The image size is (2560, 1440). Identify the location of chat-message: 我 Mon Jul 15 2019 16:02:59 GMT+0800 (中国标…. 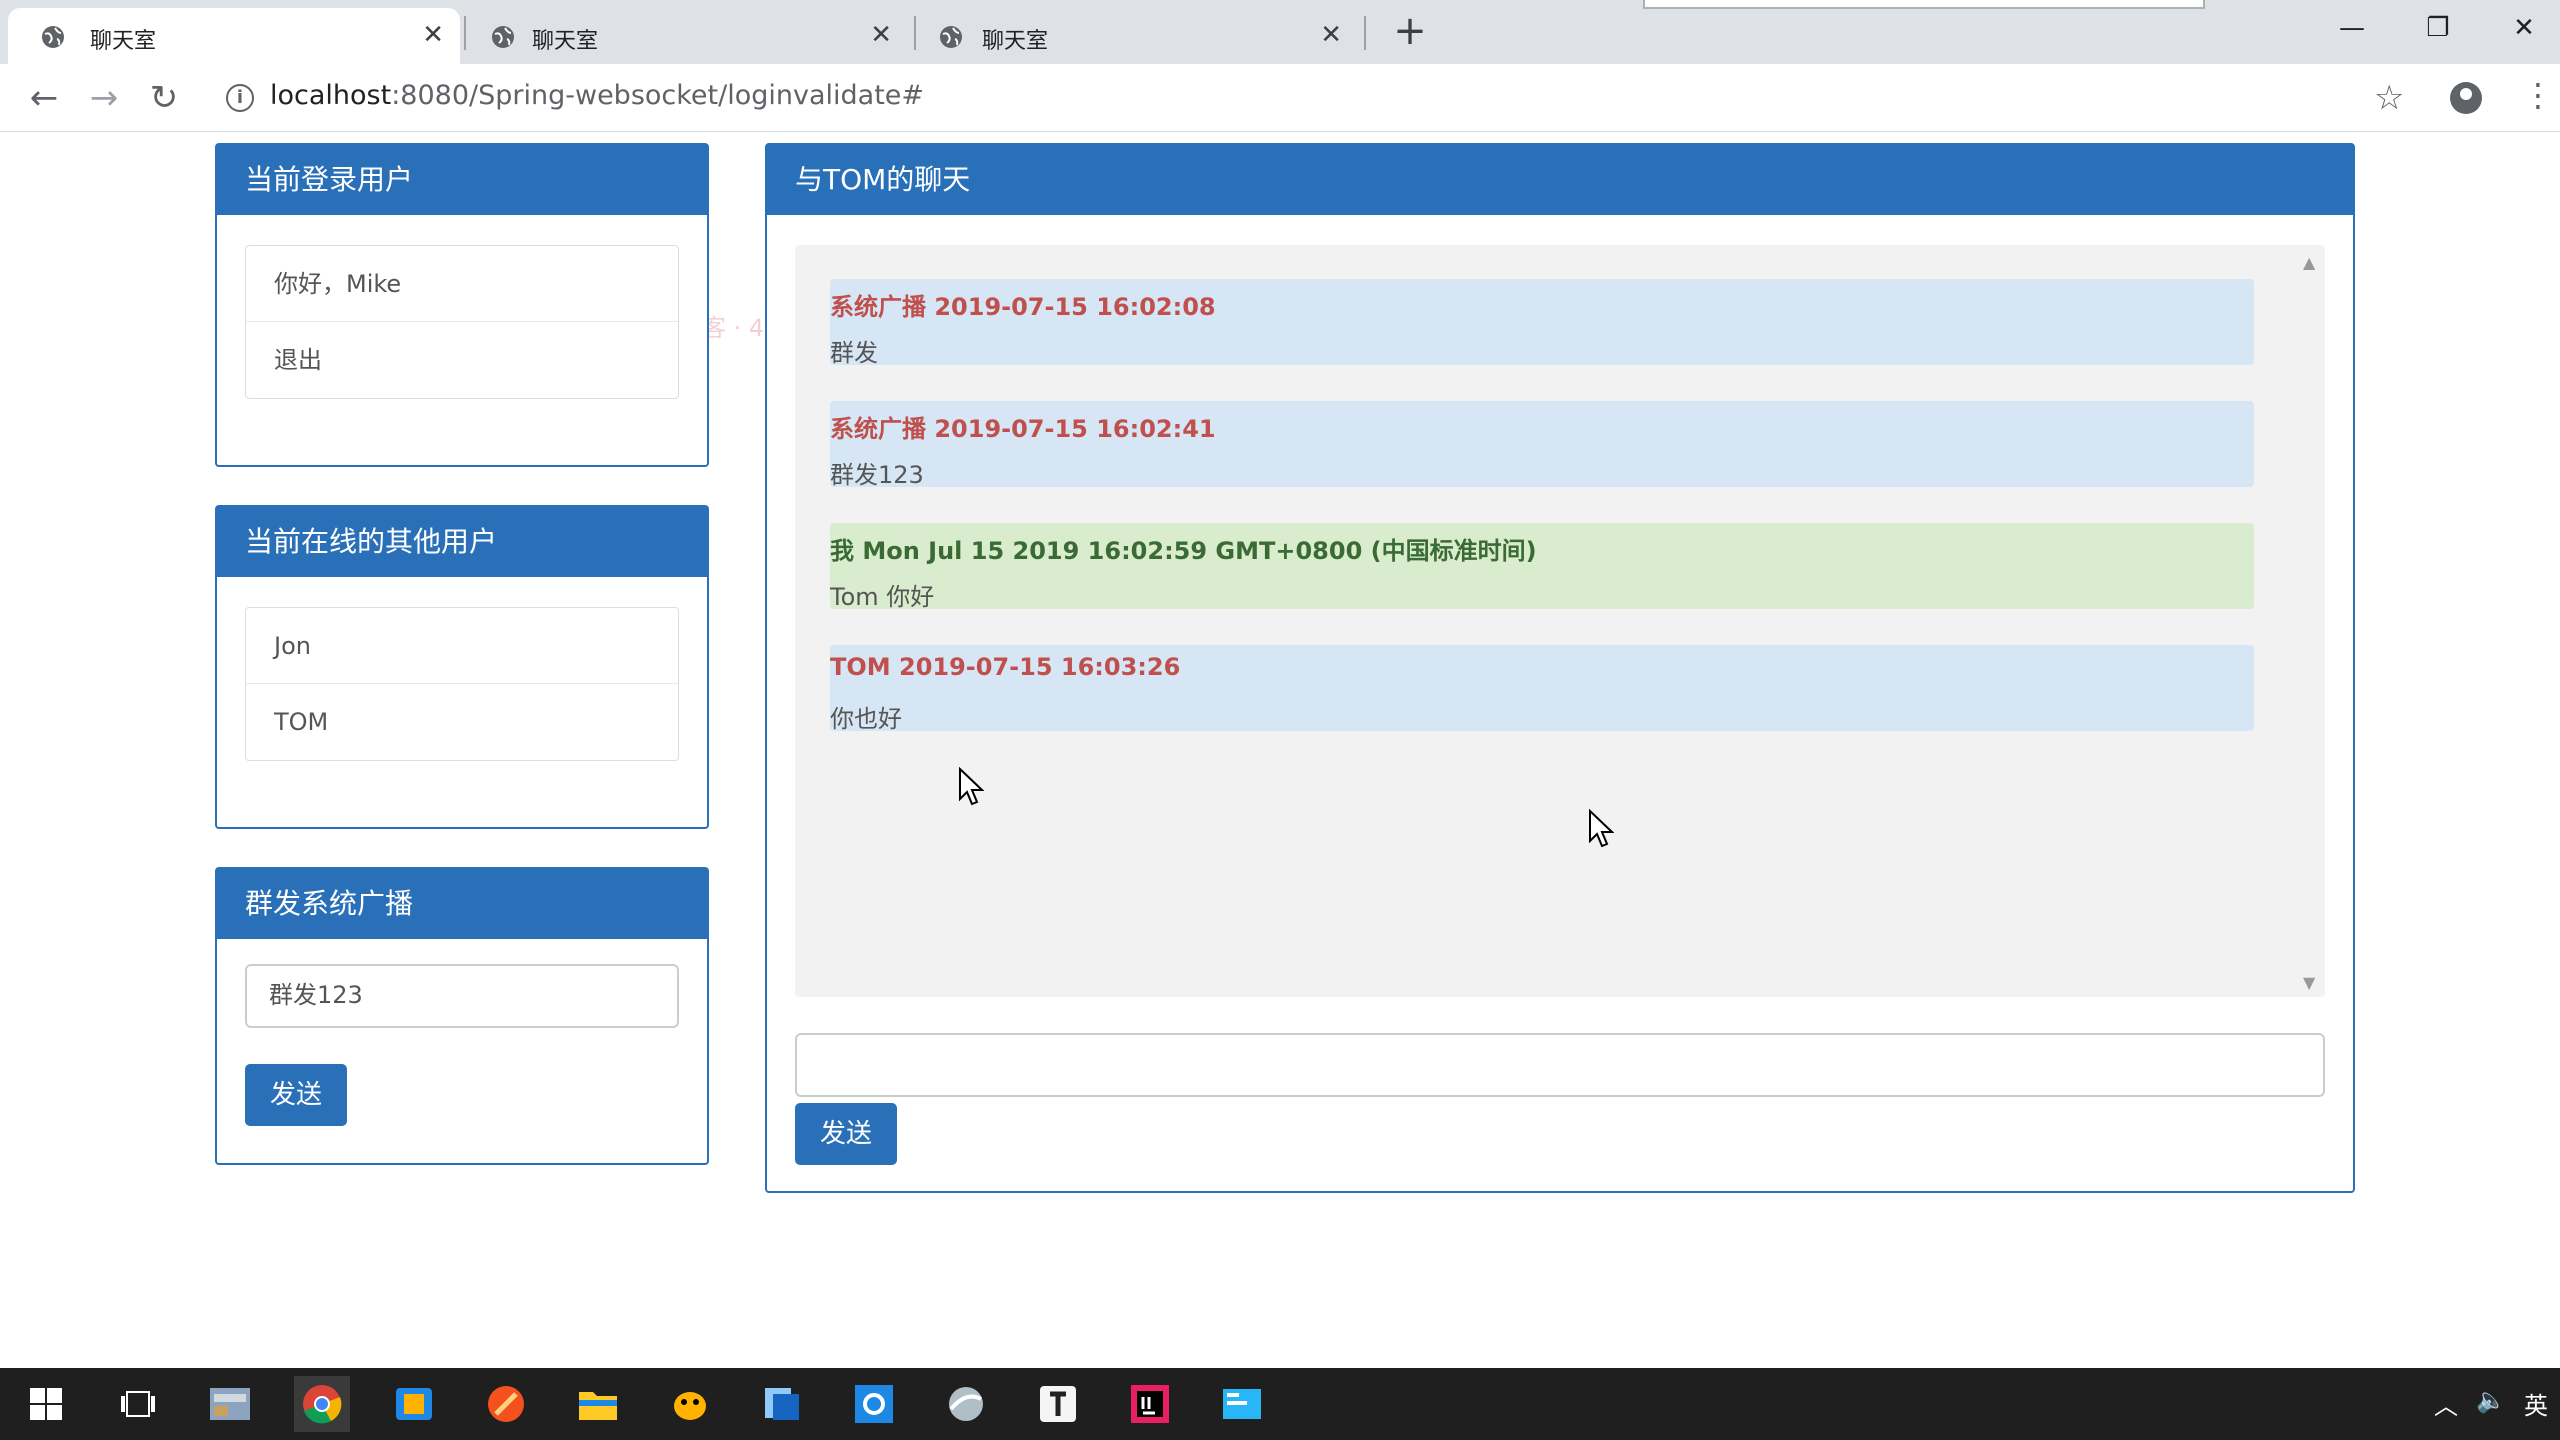
(1542, 567).